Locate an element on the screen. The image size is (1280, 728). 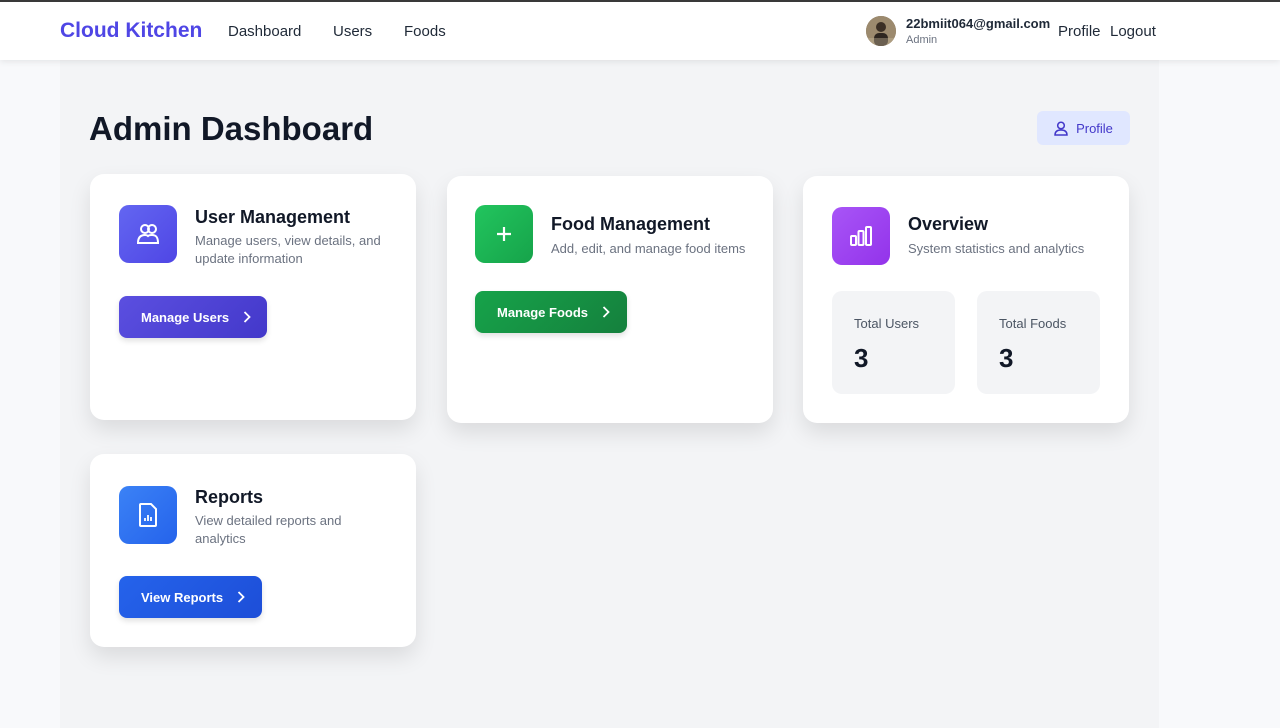
profile-button: Profile is located at coordinates (1083, 128).